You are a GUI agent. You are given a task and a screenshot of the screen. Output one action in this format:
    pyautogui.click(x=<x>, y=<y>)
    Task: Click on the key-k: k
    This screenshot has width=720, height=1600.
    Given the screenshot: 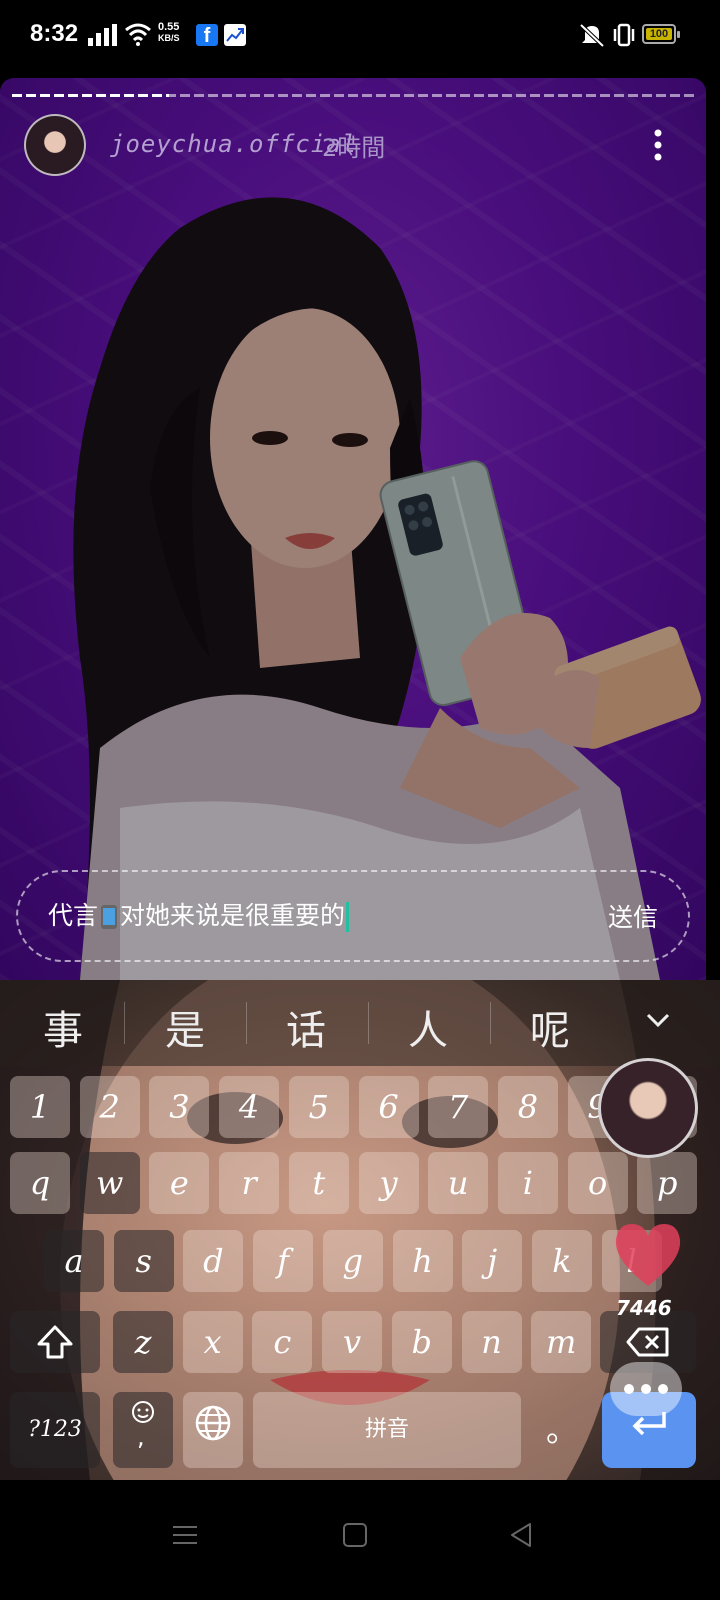 What is the action you would take?
    pyautogui.click(x=561, y=1261)
    